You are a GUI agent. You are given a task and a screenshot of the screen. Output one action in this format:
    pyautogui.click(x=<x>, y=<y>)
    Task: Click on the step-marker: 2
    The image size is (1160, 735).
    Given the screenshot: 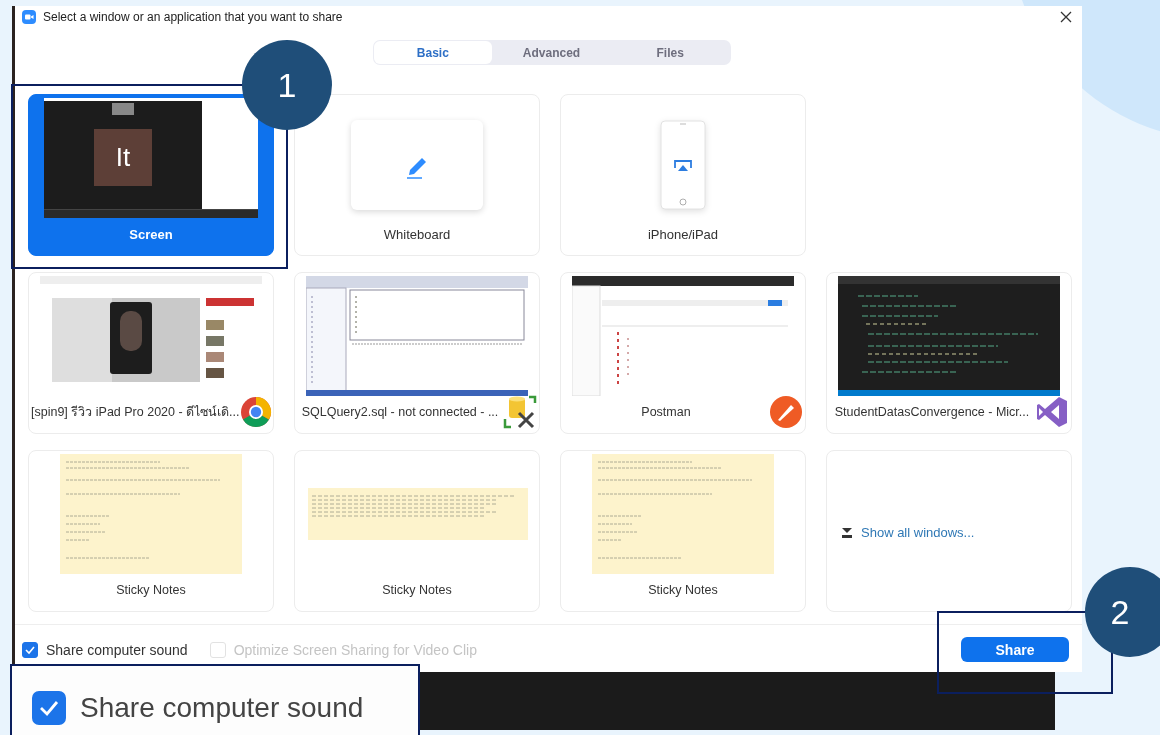 What is the action you would take?
    pyautogui.click(x=1122, y=612)
    